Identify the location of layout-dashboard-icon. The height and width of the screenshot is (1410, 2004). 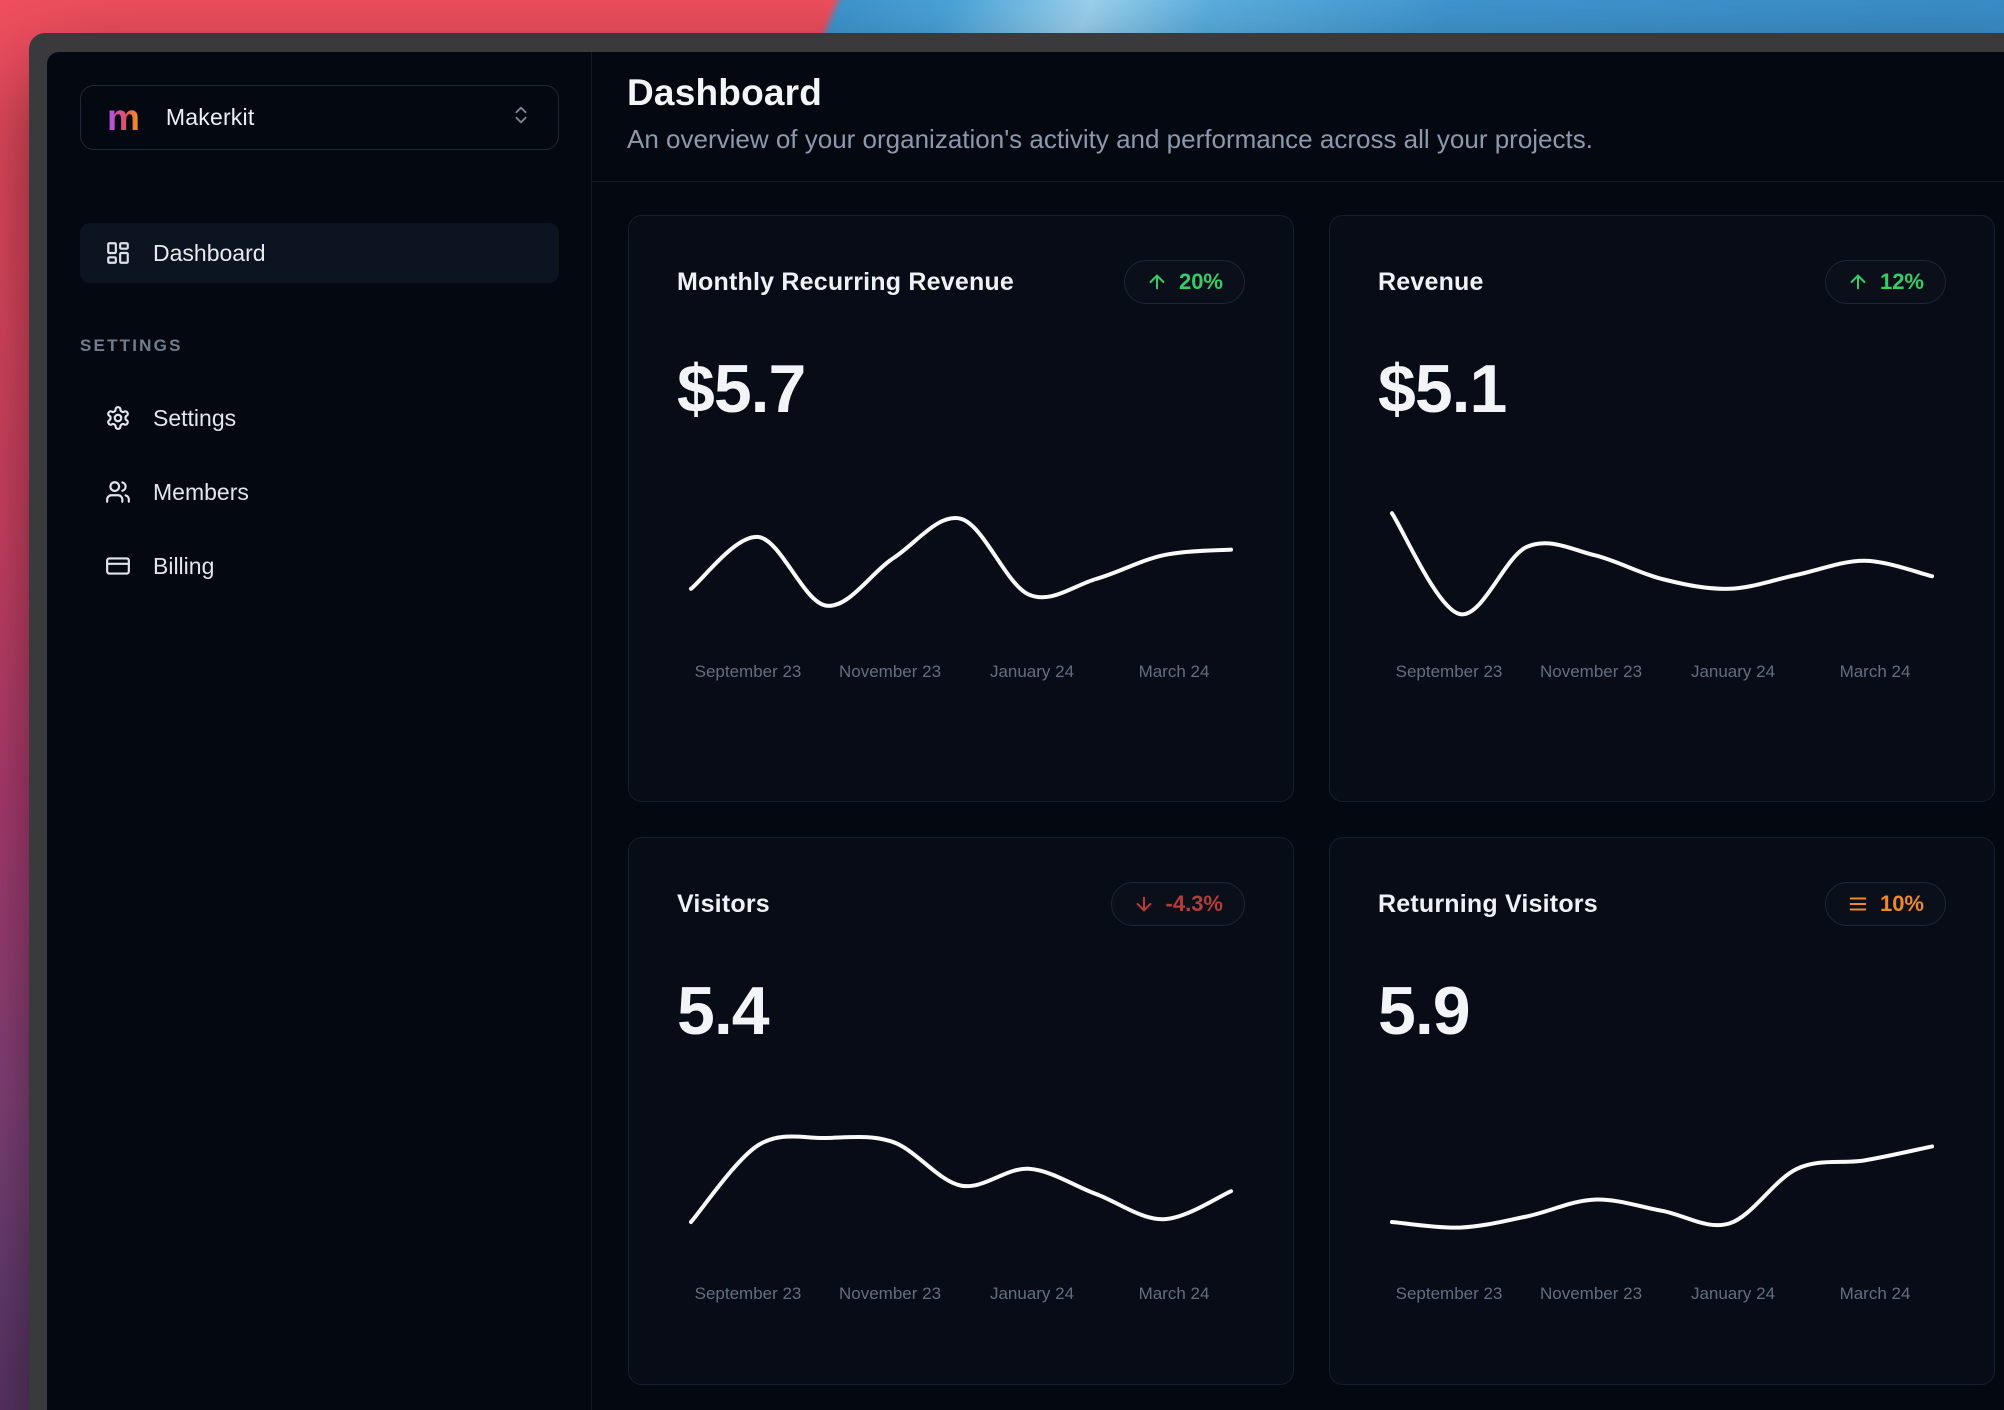
(118, 253).